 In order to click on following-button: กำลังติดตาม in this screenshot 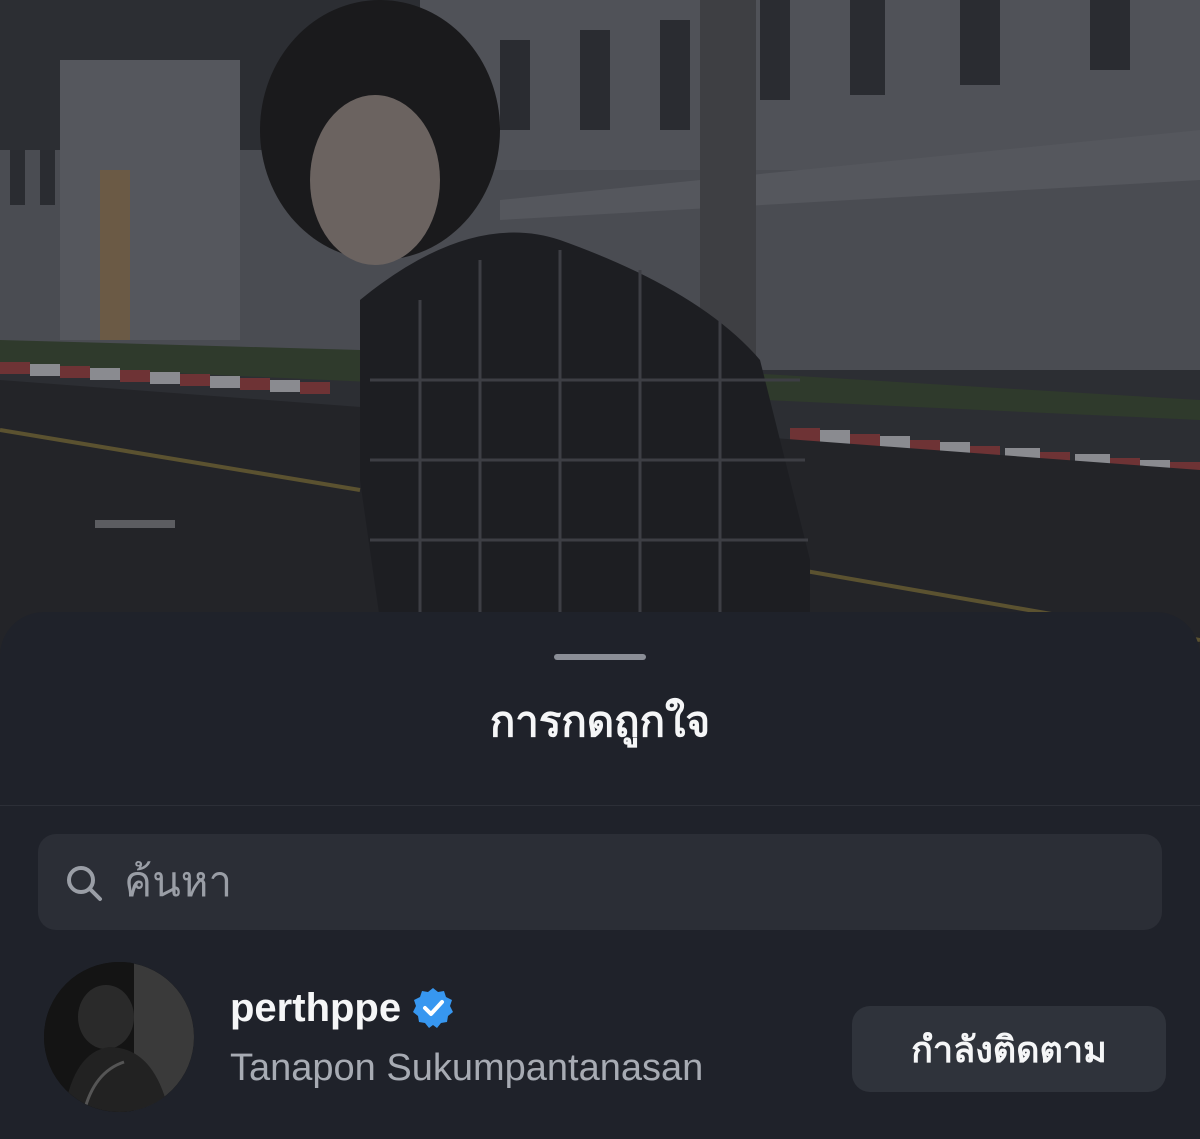, I will do `click(1009, 1049)`.